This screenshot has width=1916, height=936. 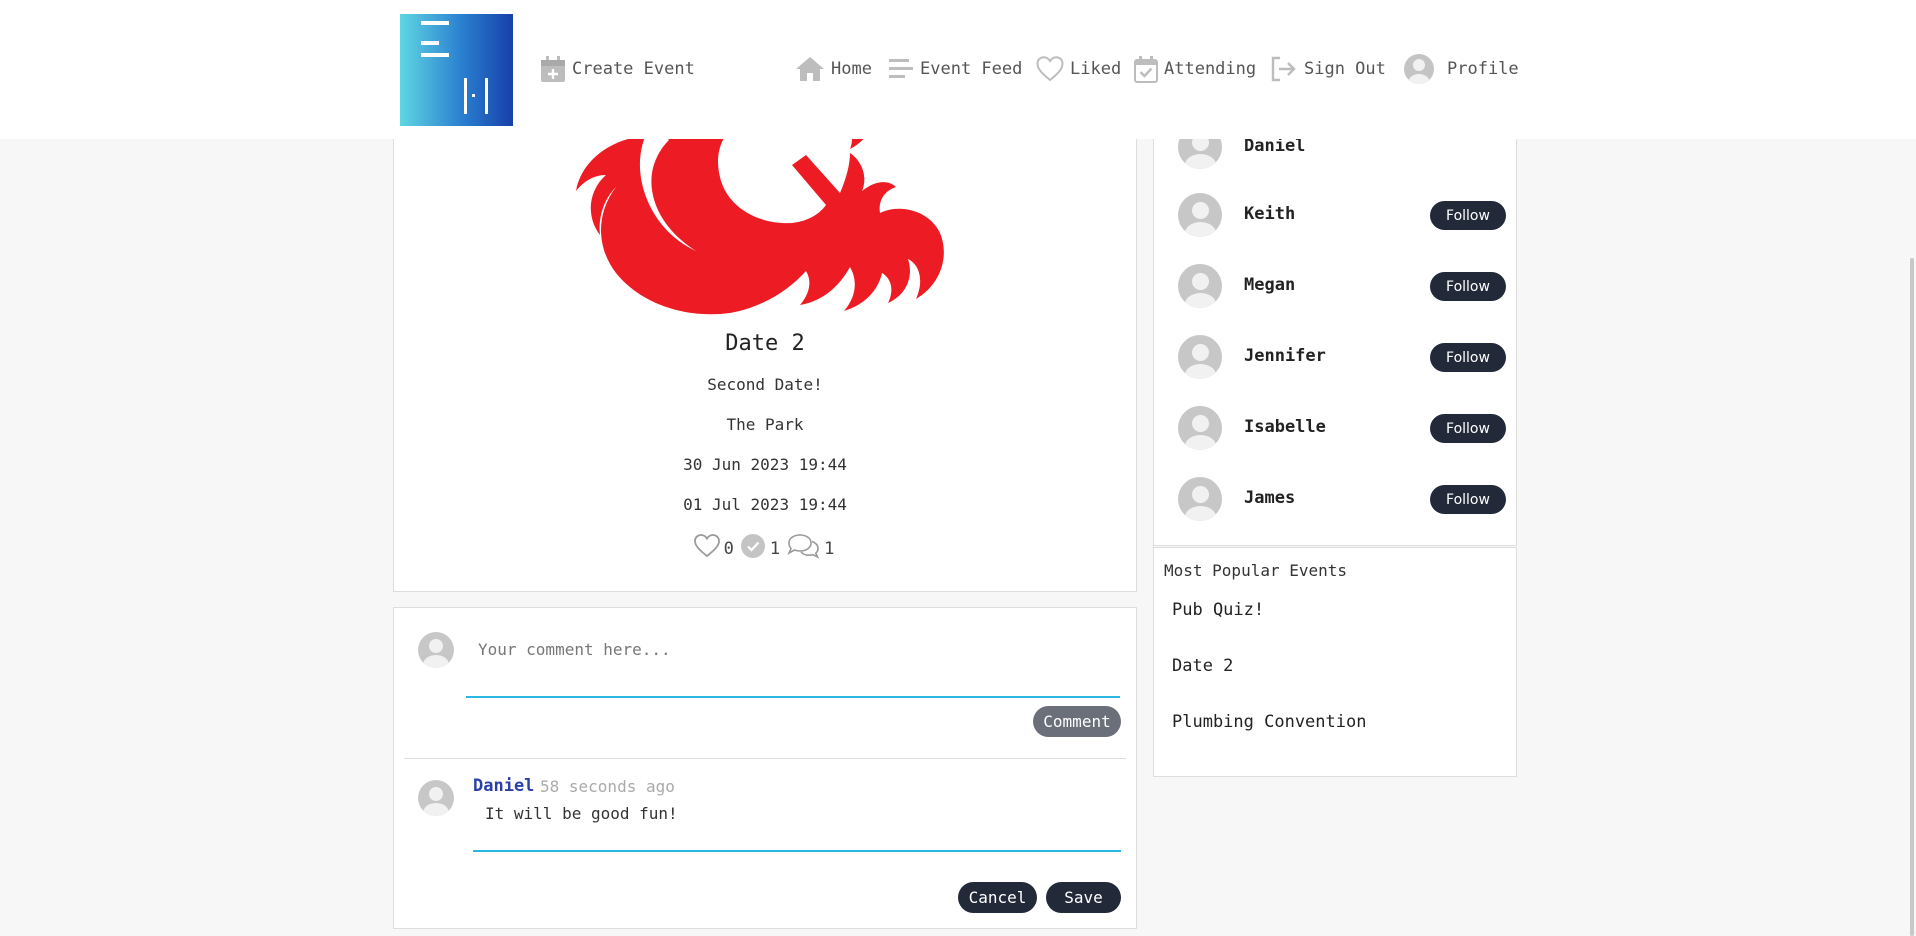 I want to click on like-count: 0, so click(x=728, y=548).